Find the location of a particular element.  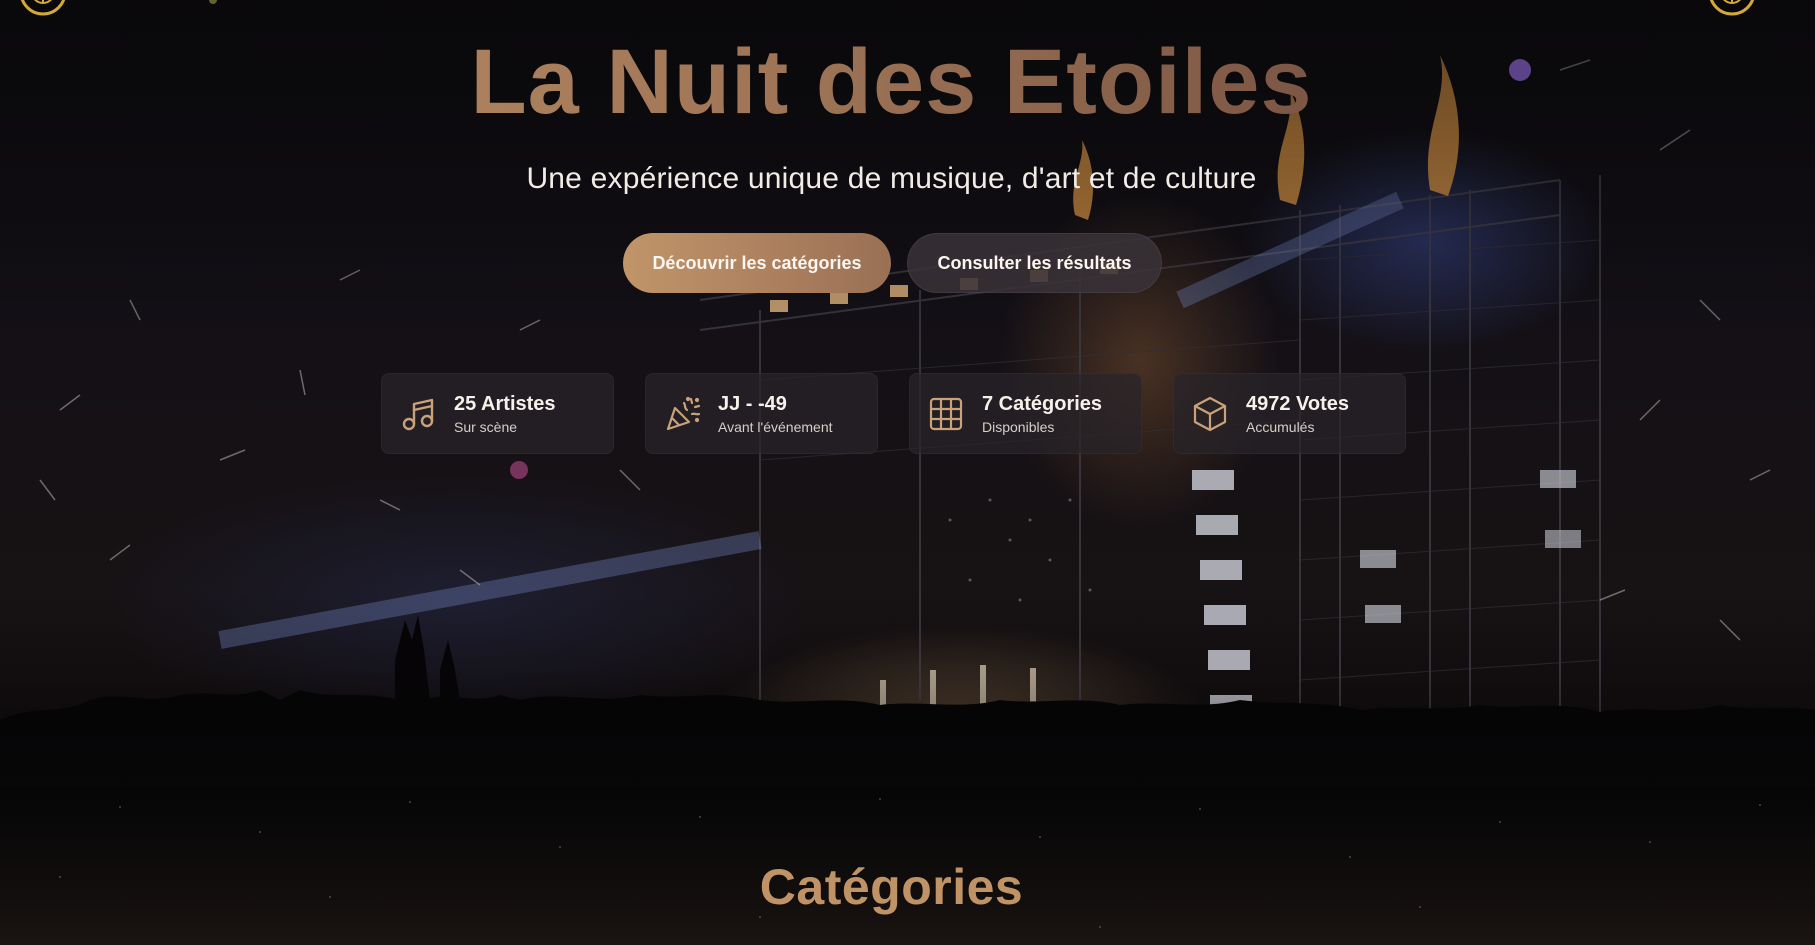

stat-label: Disponibles is located at coordinates (1018, 426).